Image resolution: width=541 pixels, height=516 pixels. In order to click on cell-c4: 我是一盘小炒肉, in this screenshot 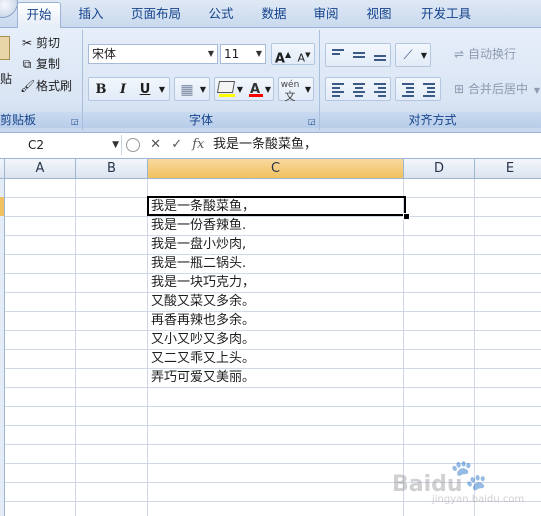, I will do `click(198, 244)`.